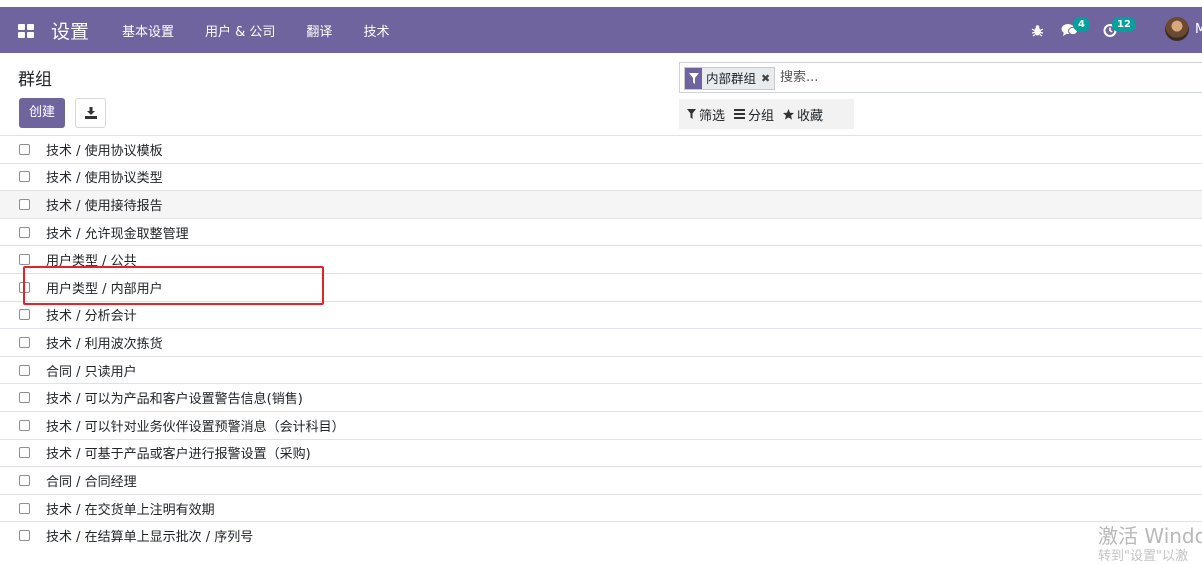 The width and height of the screenshot is (1202, 564). What do you see at coordinates (1143, 556) in the screenshot?
I see `windows-activation-hint: 转到"设置"以激` at bounding box center [1143, 556].